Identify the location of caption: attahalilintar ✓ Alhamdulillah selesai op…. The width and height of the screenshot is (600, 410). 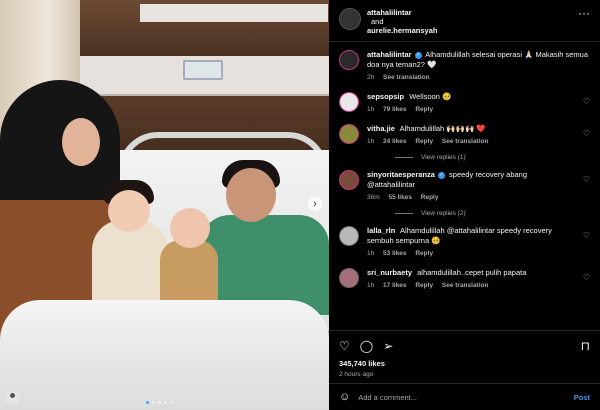
(464, 66).